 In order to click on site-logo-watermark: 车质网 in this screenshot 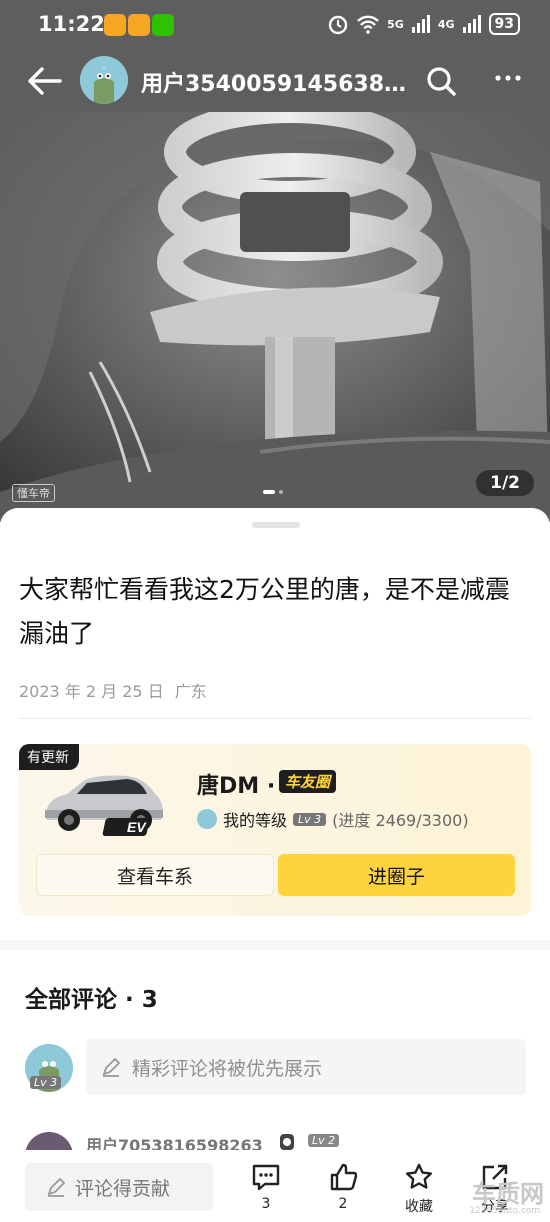, I will do `click(508, 1194)`.